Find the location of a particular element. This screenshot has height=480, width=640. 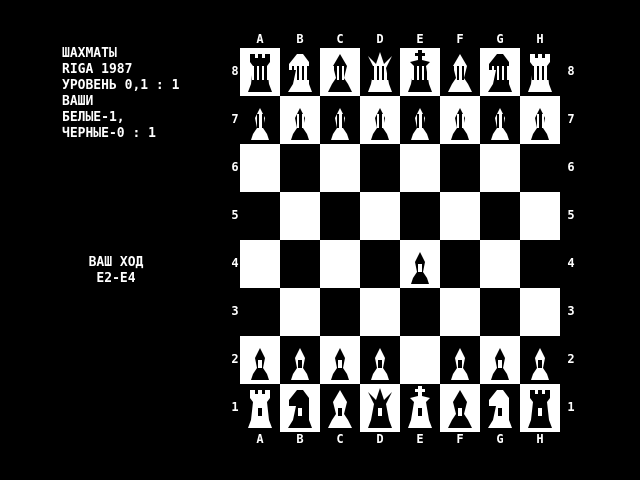

rank-label-7-right: 7 is located at coordinates (571, 119).